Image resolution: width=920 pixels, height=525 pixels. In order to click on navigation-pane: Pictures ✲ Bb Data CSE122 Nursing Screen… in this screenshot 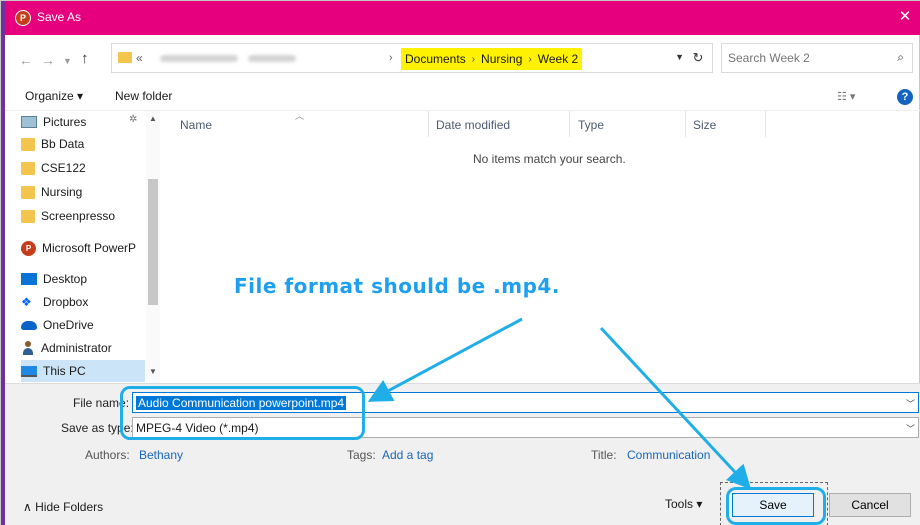, I will do `click(89, 247)`.